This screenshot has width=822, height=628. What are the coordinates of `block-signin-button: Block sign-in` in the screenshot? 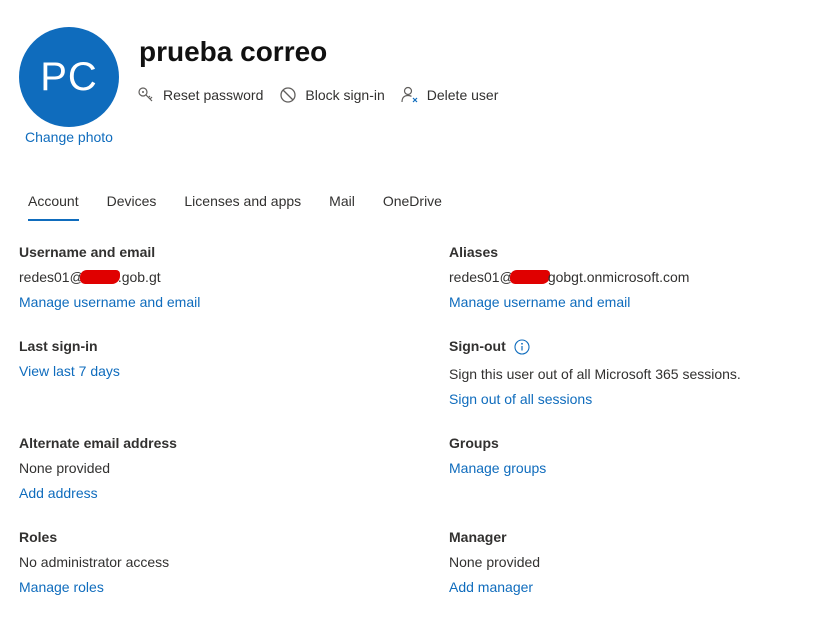 It's located at (332, 95).